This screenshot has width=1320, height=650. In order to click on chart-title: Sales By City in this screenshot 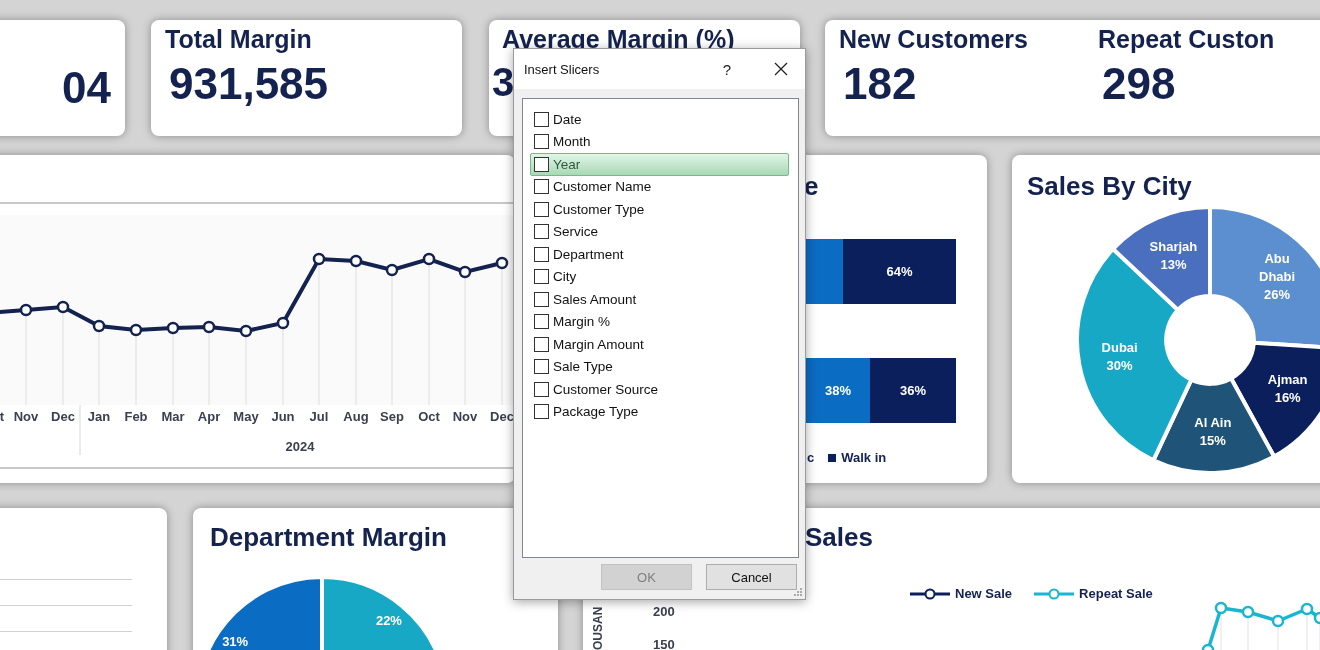, I will do `click(1109, 186)`.